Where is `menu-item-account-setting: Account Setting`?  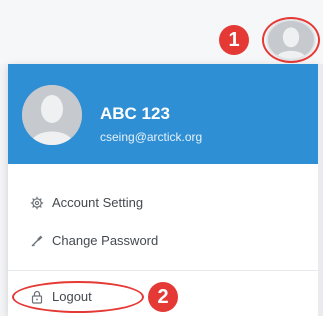
menu-item-account-setting: Account Setting is located at coordinates (163, 204).